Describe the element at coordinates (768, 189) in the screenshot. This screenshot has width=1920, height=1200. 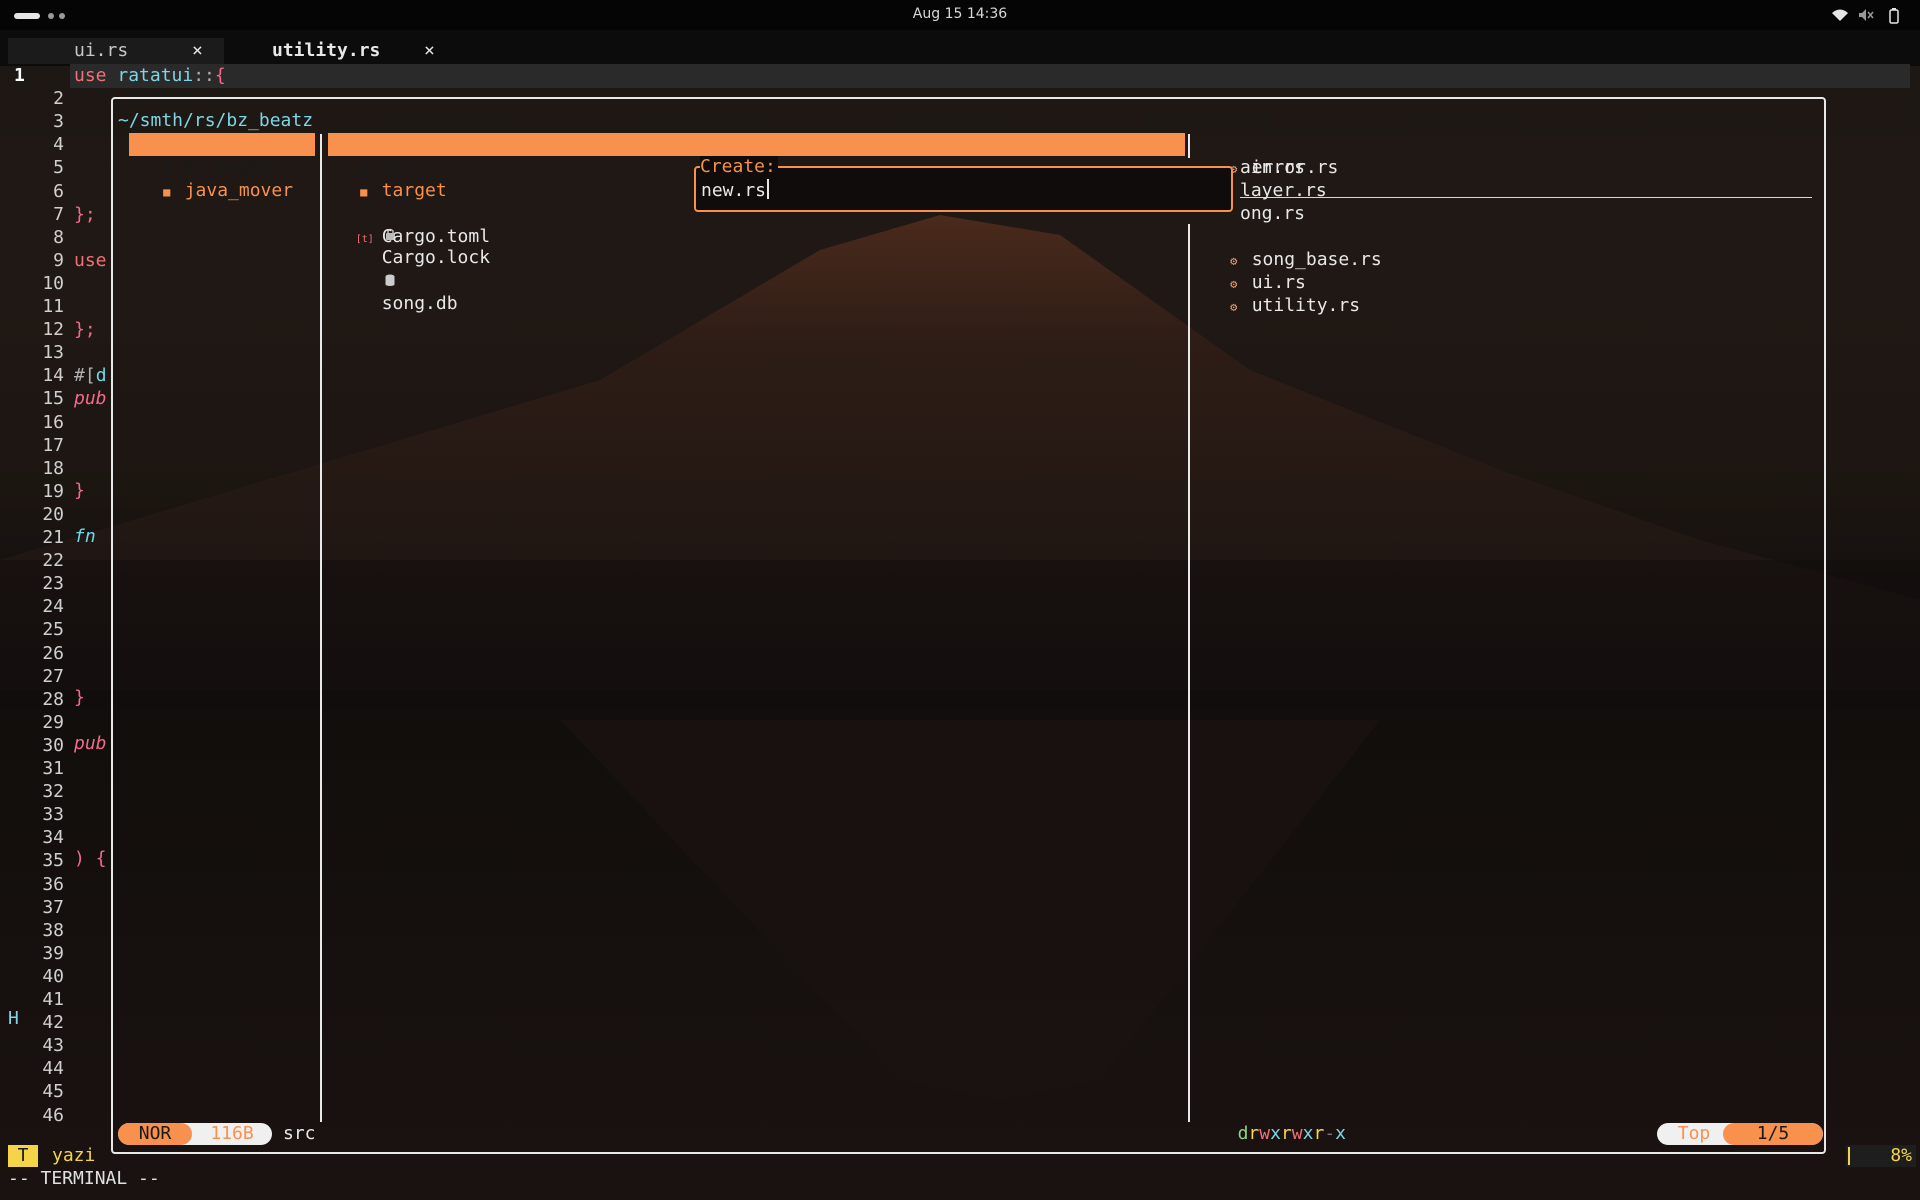
I see `text-caret` at that location.